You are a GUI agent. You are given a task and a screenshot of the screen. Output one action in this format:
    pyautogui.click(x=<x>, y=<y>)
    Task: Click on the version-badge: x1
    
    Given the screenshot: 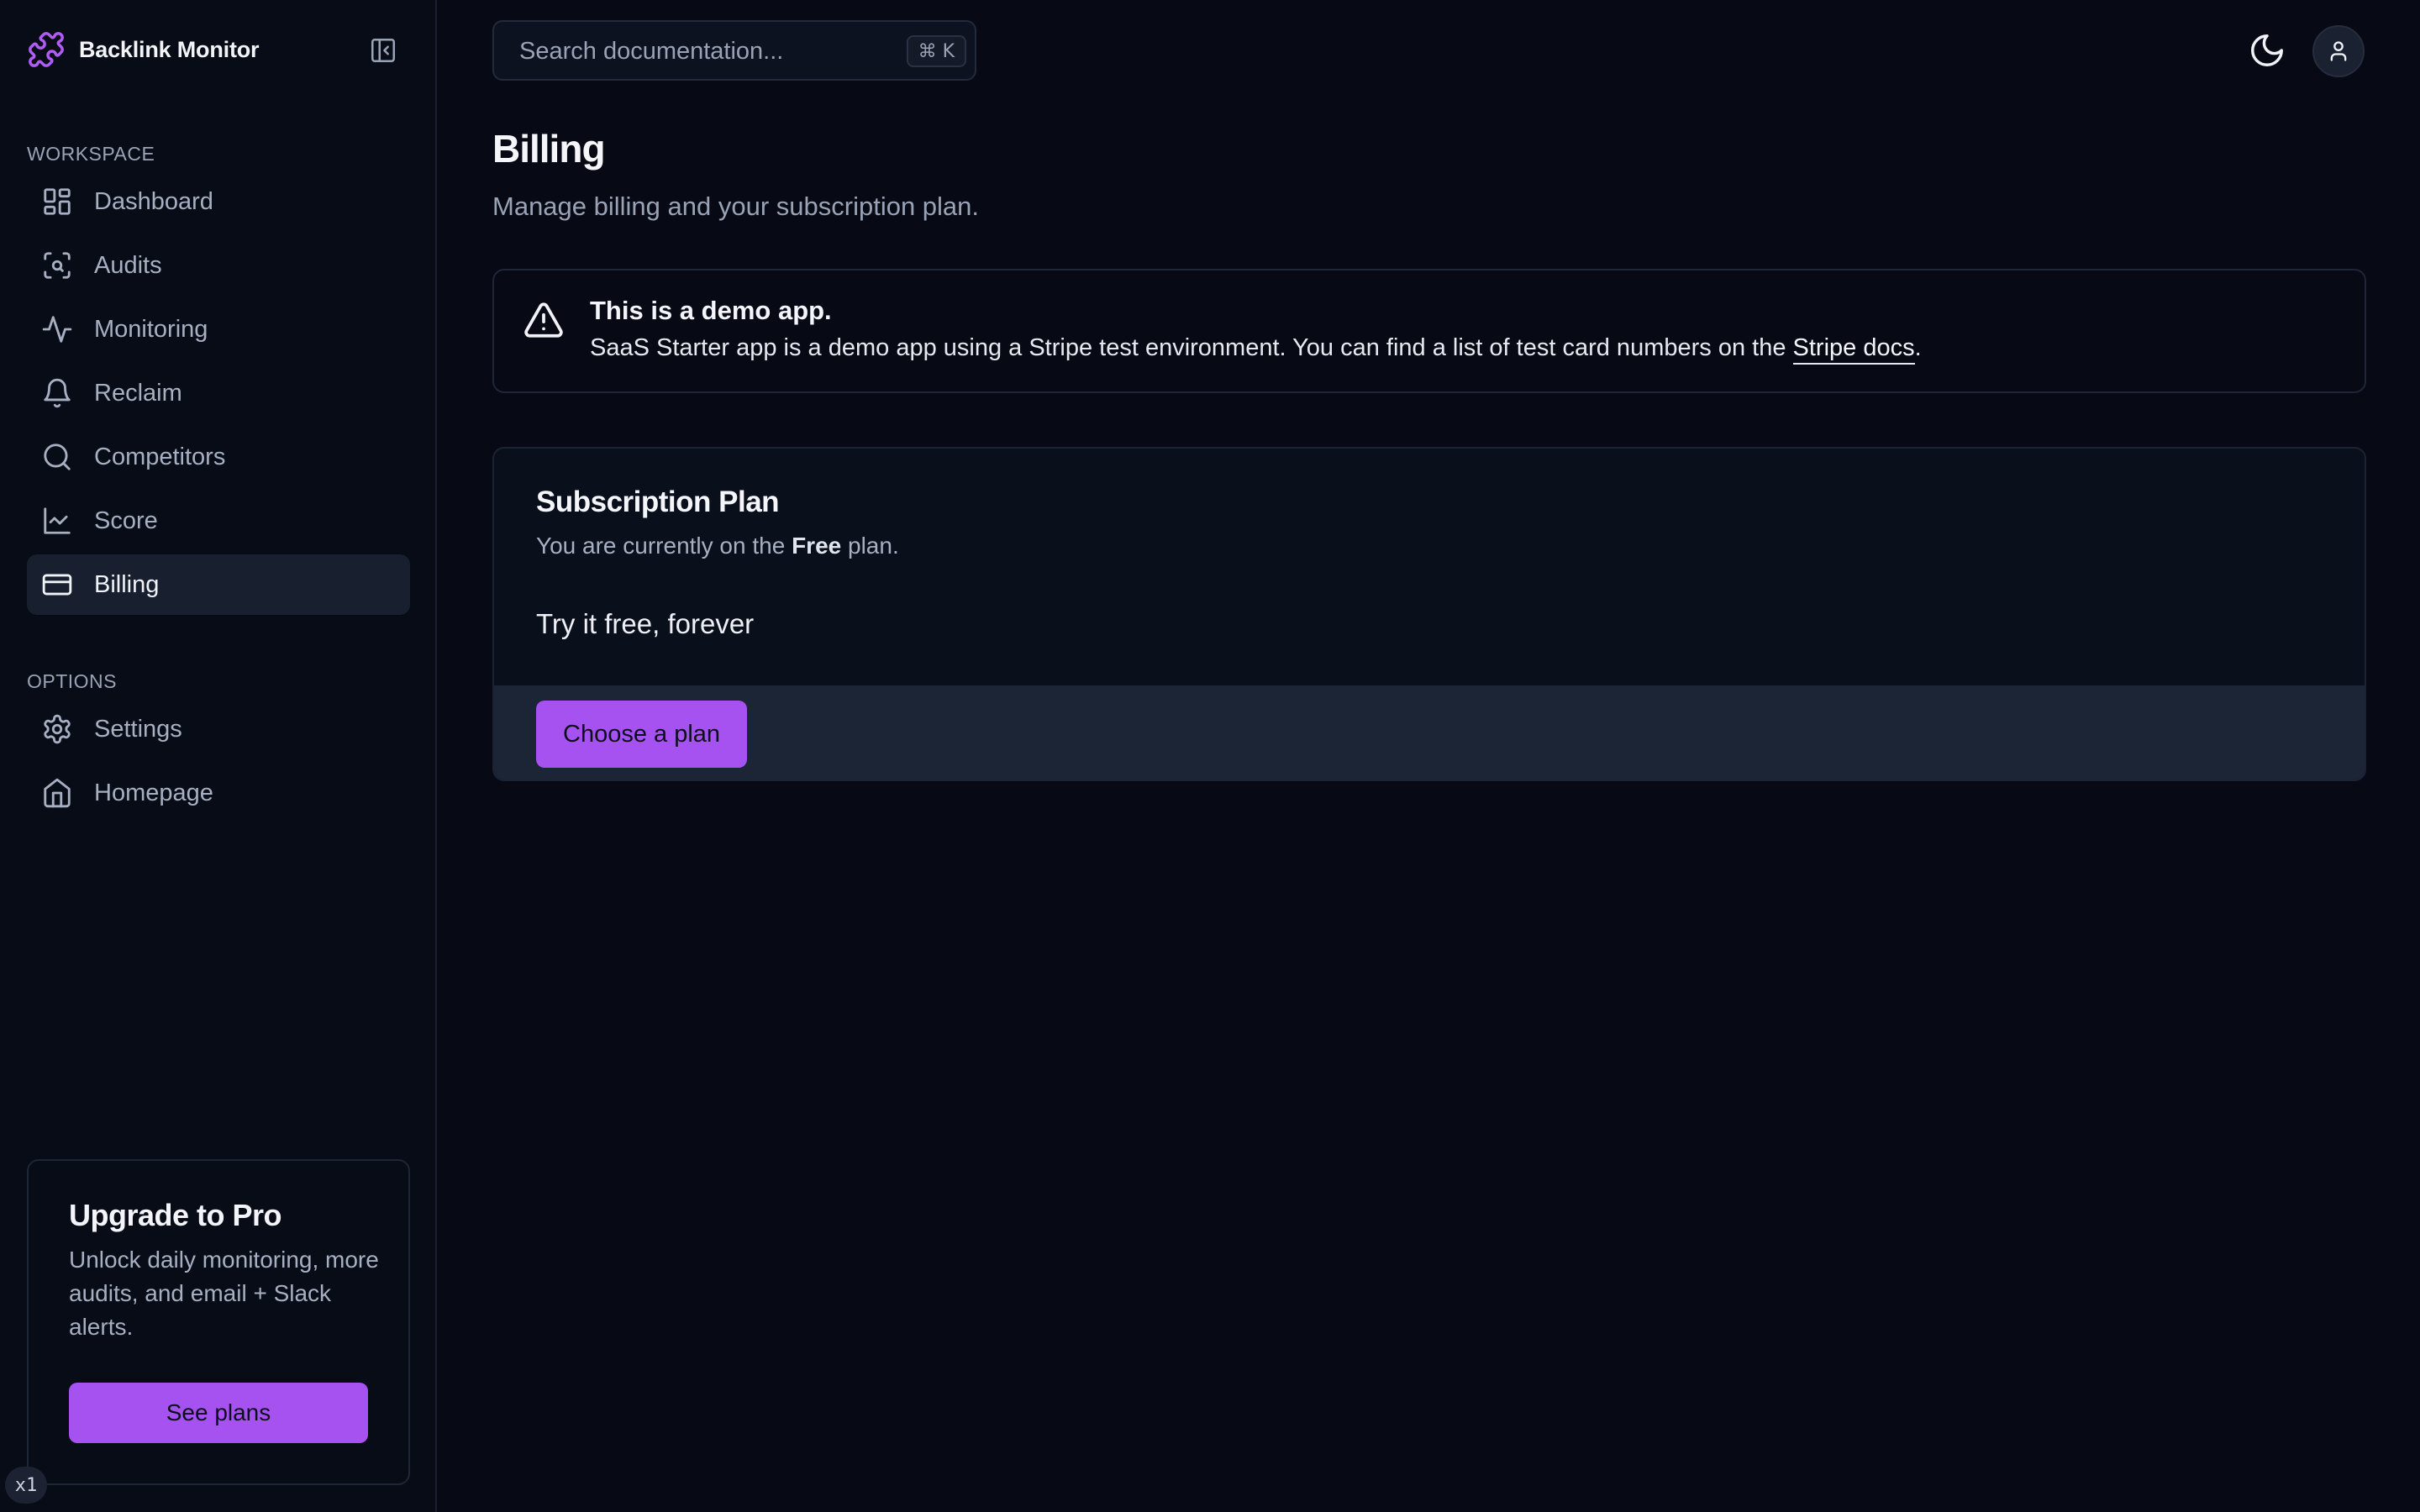 What is the action you would take?
    pyautogui.click(x=26, y=1485)
    